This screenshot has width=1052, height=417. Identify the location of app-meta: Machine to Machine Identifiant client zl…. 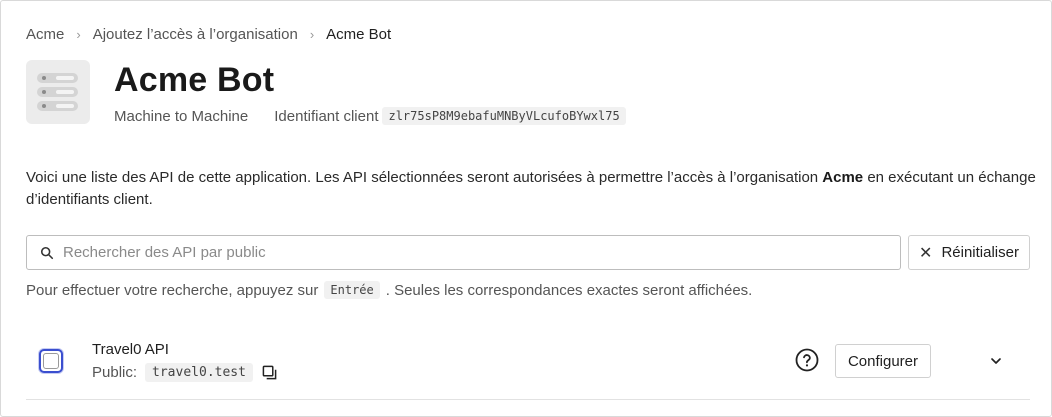
(370, 116).